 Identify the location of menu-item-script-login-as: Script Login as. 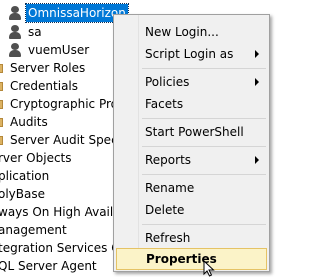
(191, 54).